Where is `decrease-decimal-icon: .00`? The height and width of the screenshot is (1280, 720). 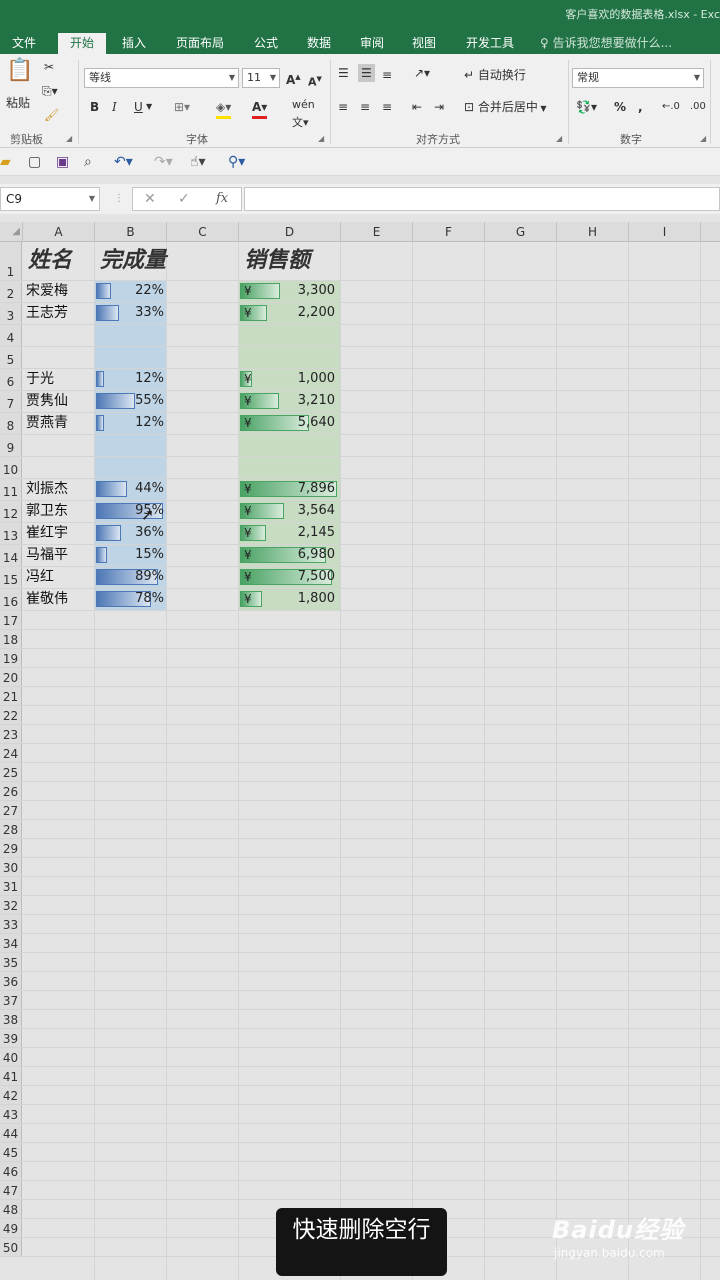 decrease-decimal-icon: .00 is located at coordinates (698, 107).